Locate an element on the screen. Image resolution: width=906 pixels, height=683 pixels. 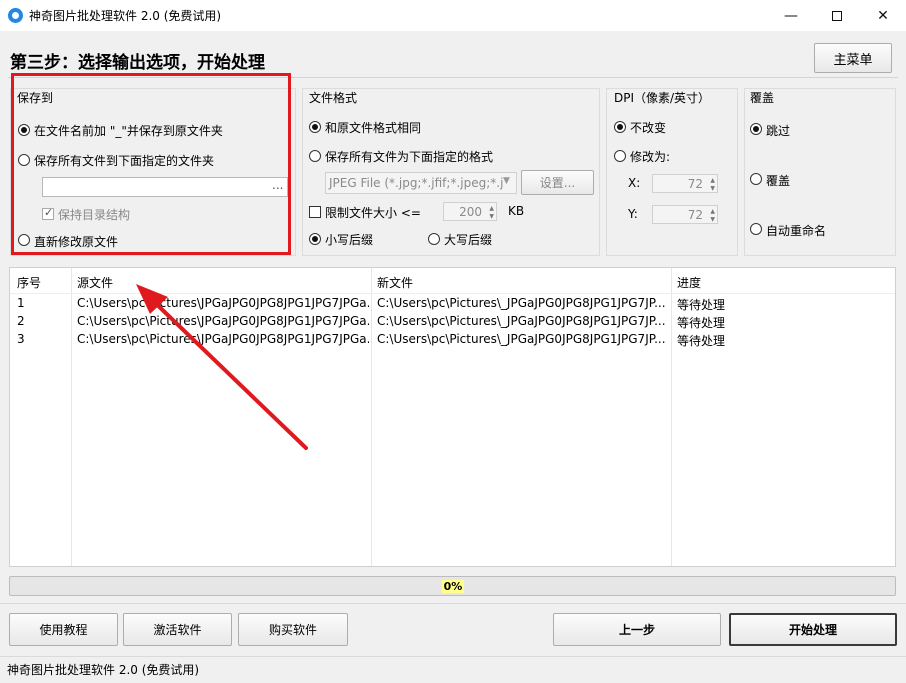
activate-button: 激活软件 is located at coordinates (177, 629).